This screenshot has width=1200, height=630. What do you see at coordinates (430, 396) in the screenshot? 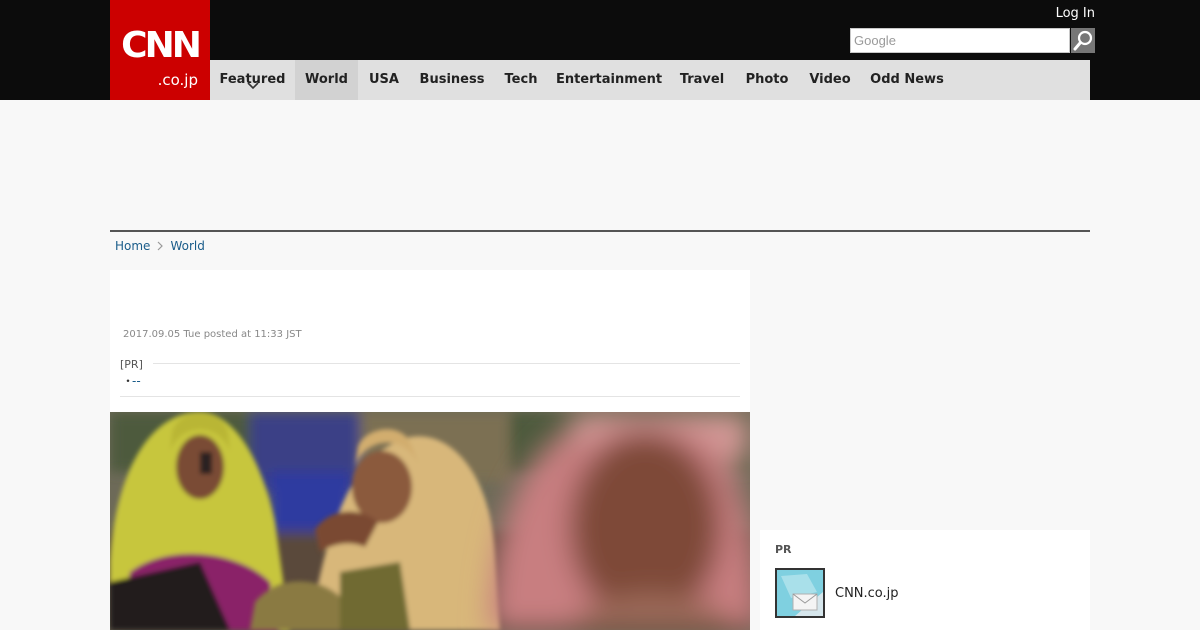
I see `pr-divider-bottom` at bounding box center [430, 396].